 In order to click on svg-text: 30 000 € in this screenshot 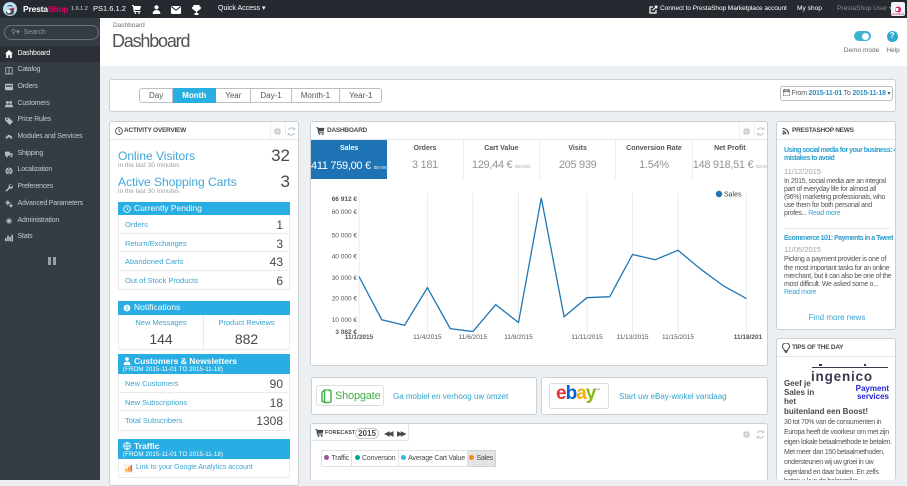, I will do `click(345, 278)`.